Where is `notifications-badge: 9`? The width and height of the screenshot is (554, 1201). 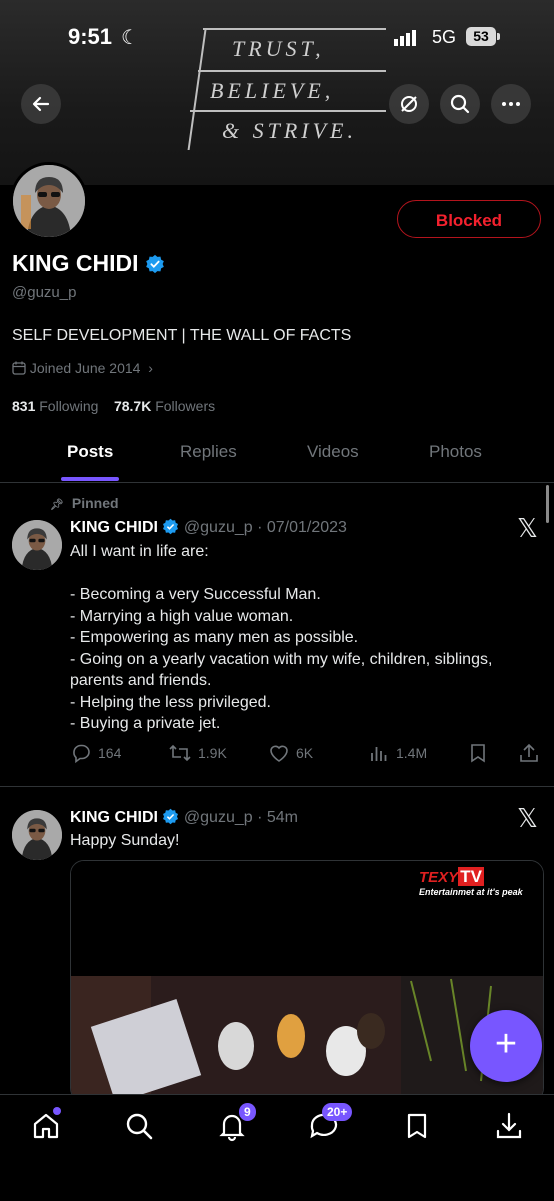
notifications-badge: 9 is located at coordinates (247, 1112).